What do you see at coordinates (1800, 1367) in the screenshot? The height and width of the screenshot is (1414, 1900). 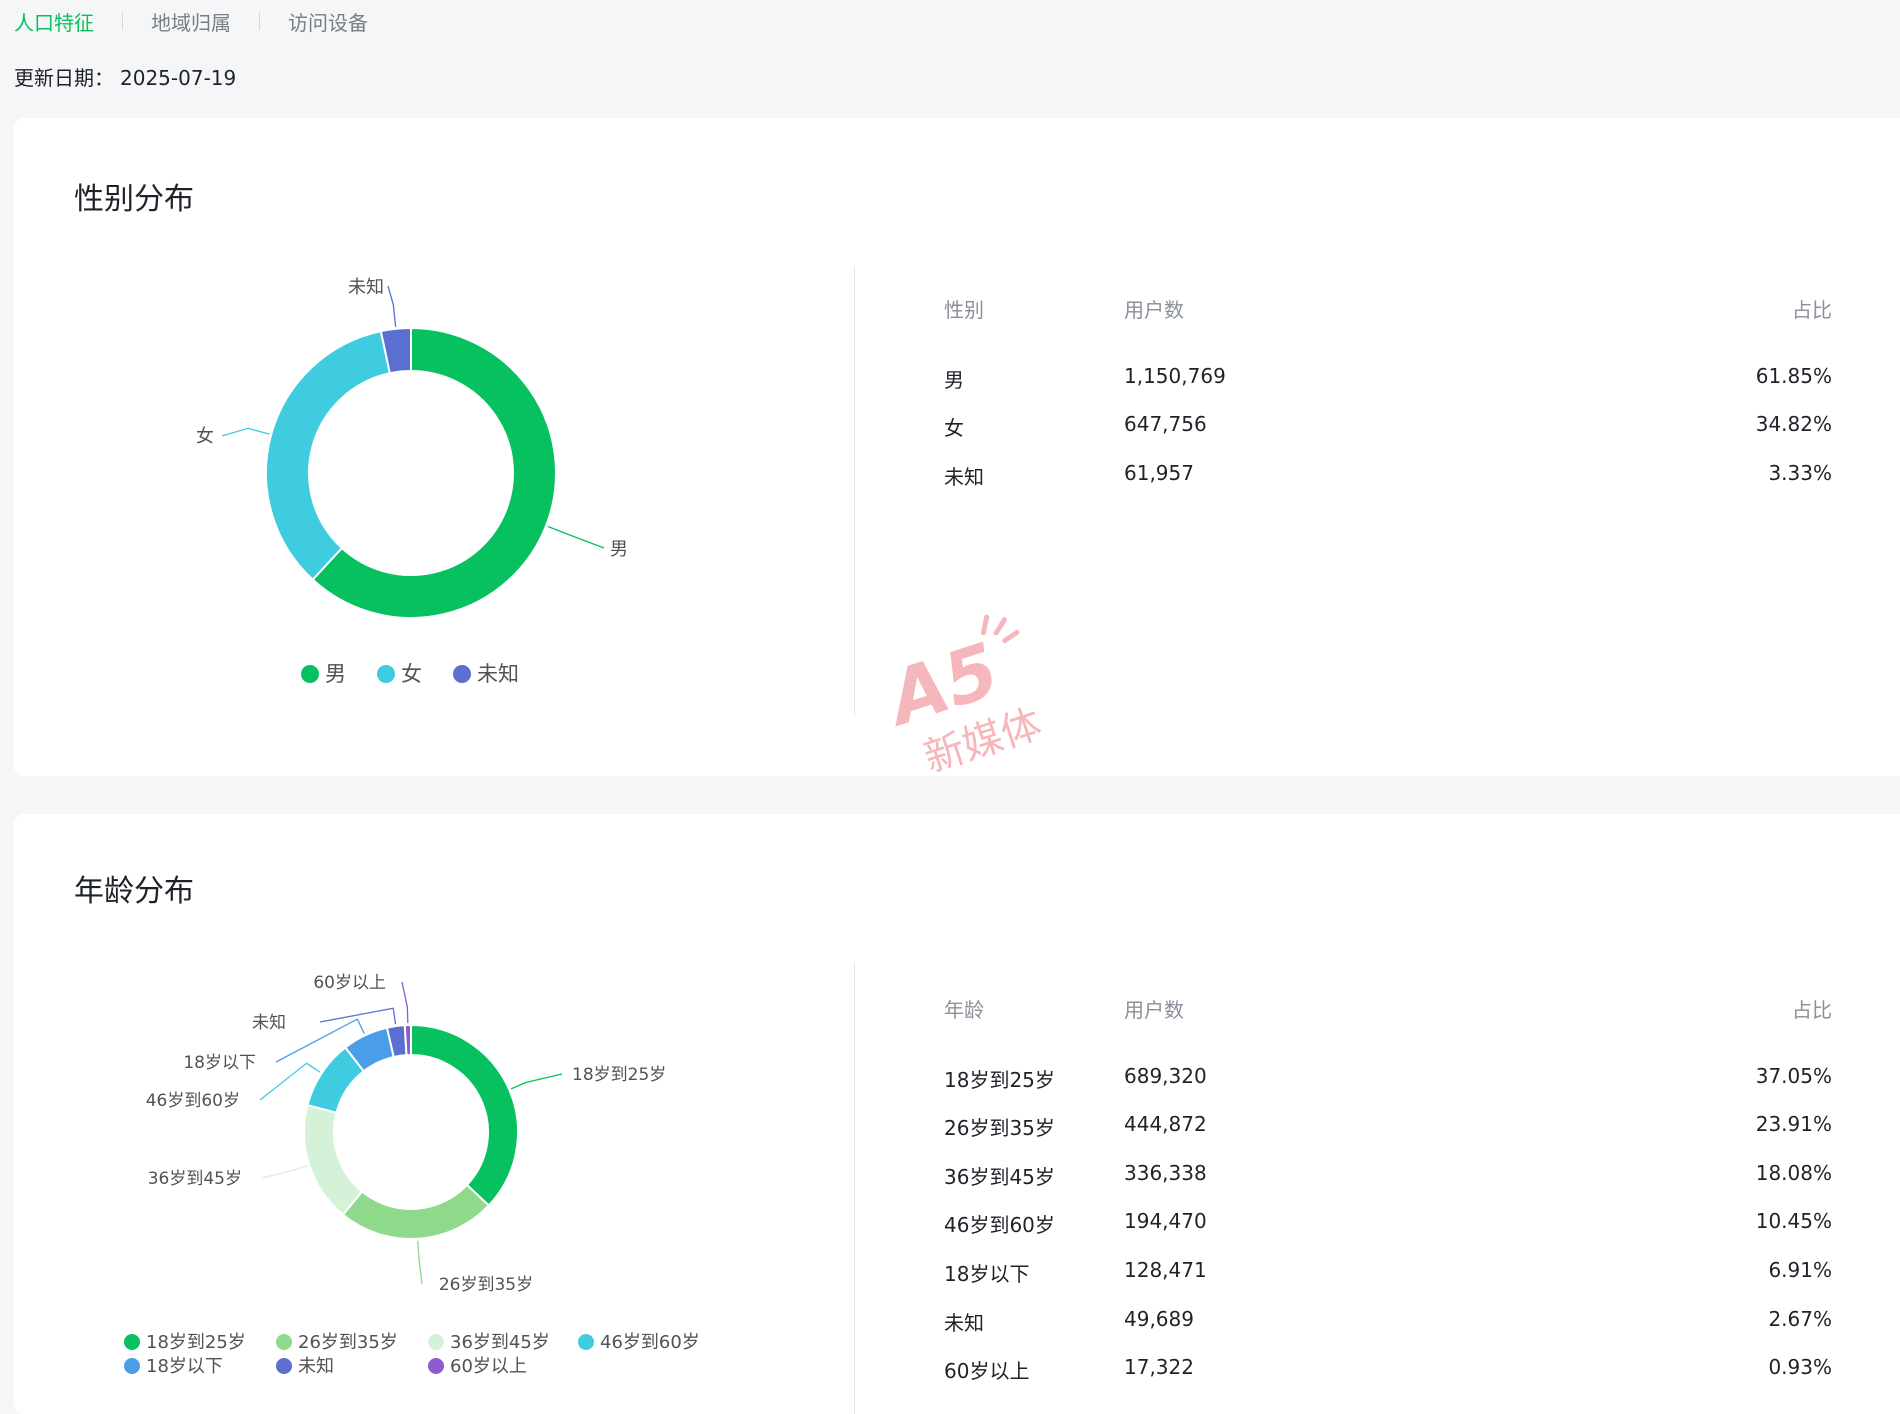 I see `row-pct: 0.93%` at bounding box center [1800, 1367].